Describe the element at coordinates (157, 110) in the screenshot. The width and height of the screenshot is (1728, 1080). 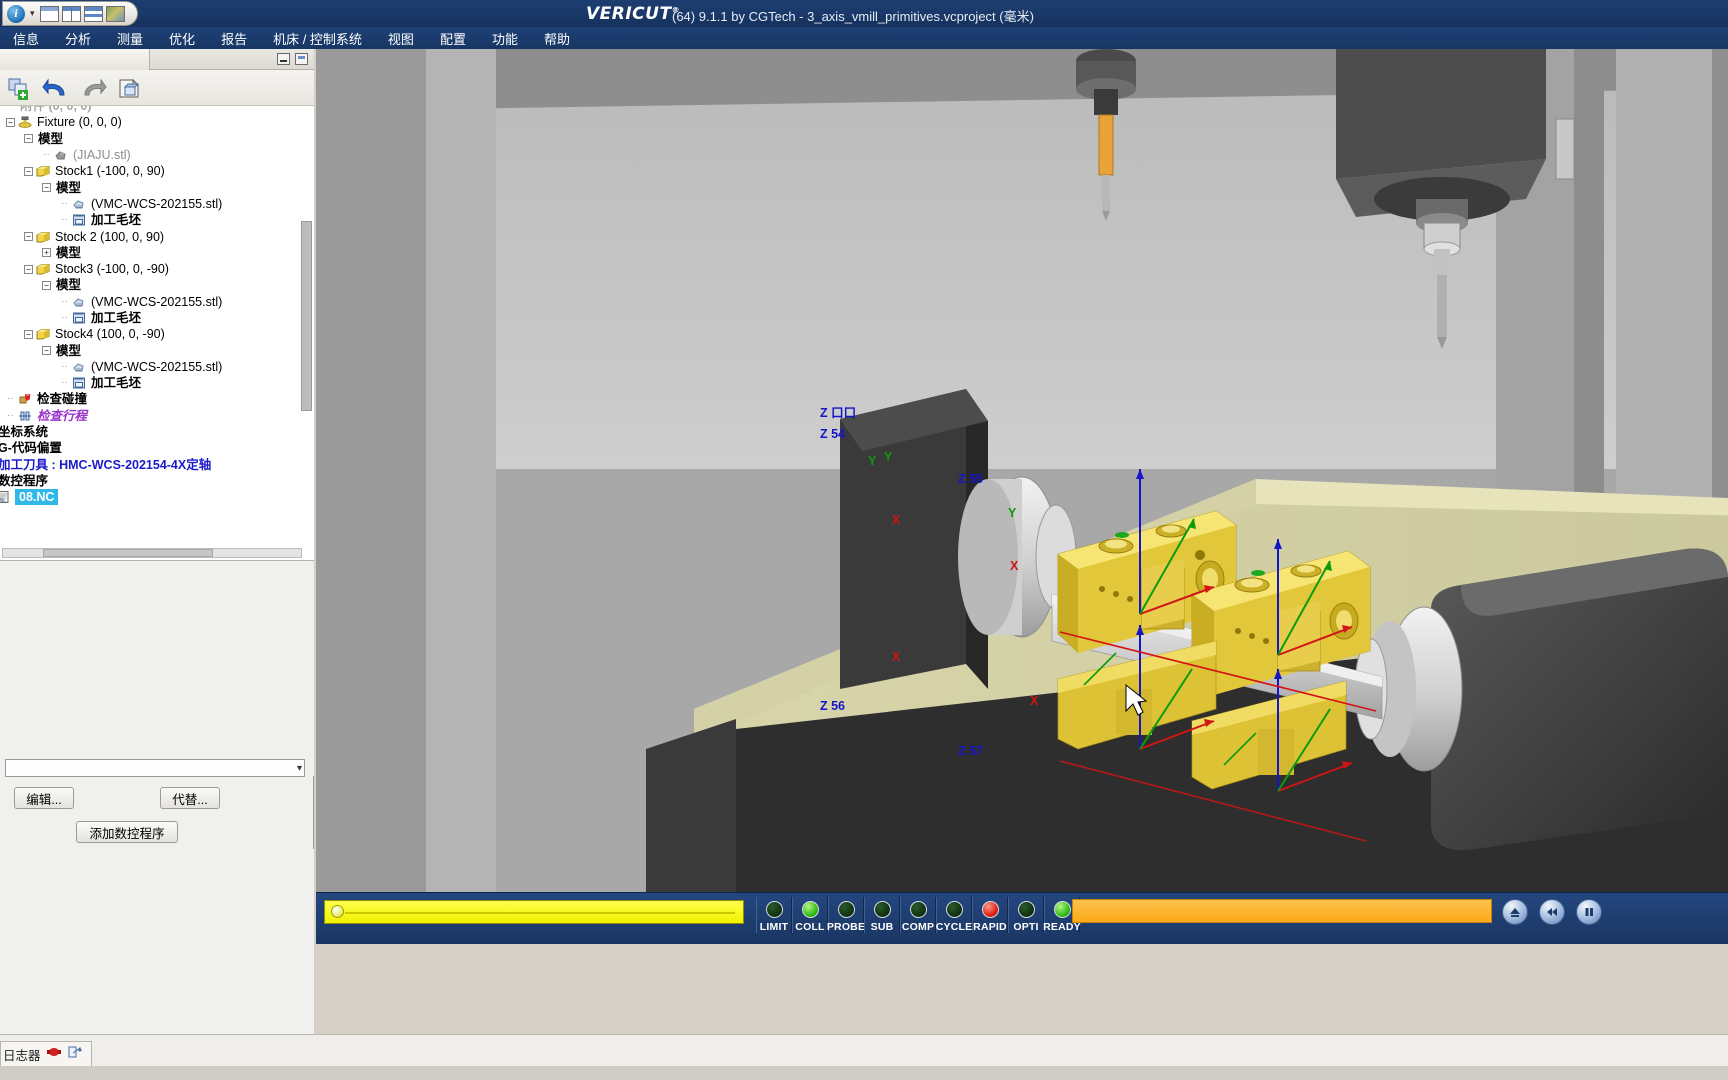
I see `tree-row: 附件 (0, 0, 0)` at that location.